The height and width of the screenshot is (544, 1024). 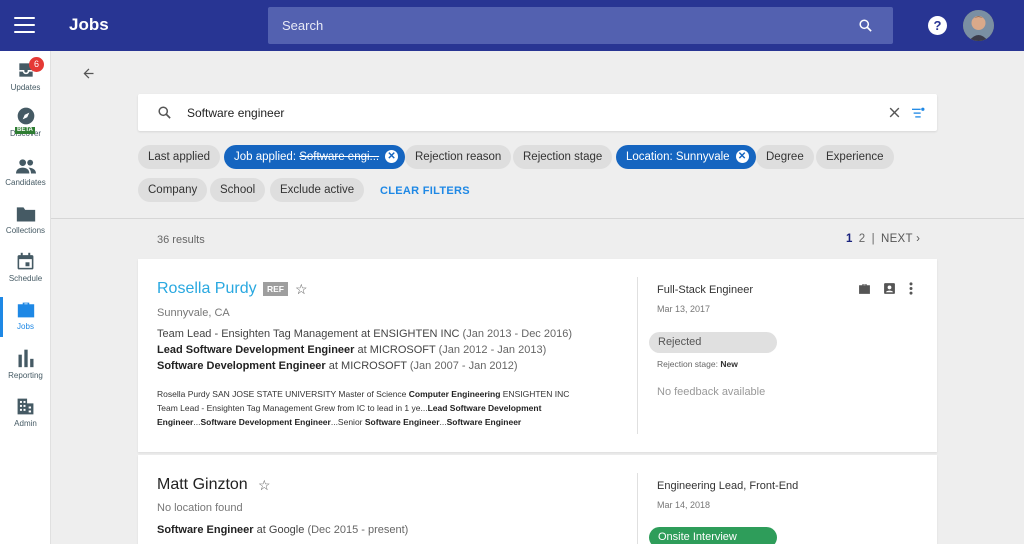 What do you see at coordinates (25, 267) in the screenshot?
I see `sidebar-item-schedule: Schedule` at bounding box center [25, 267].